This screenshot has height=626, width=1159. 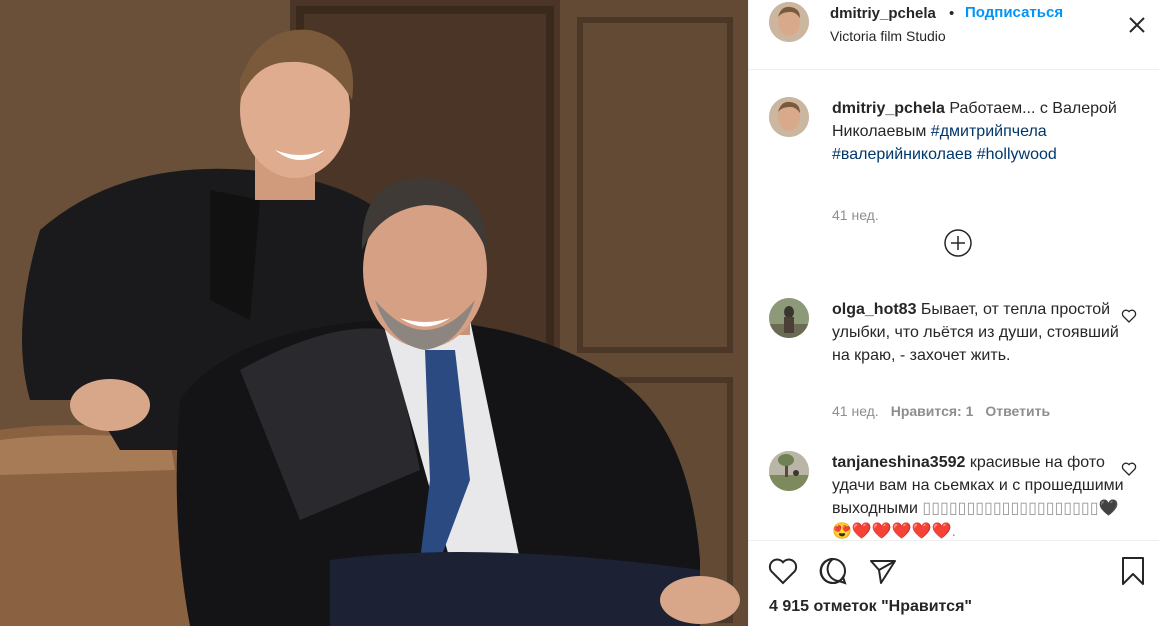 What do you see at coordinates (902, 154) in the screenshot?
I see `hashtag-link: #валерийниколаев` at bounding box center [902, 154].